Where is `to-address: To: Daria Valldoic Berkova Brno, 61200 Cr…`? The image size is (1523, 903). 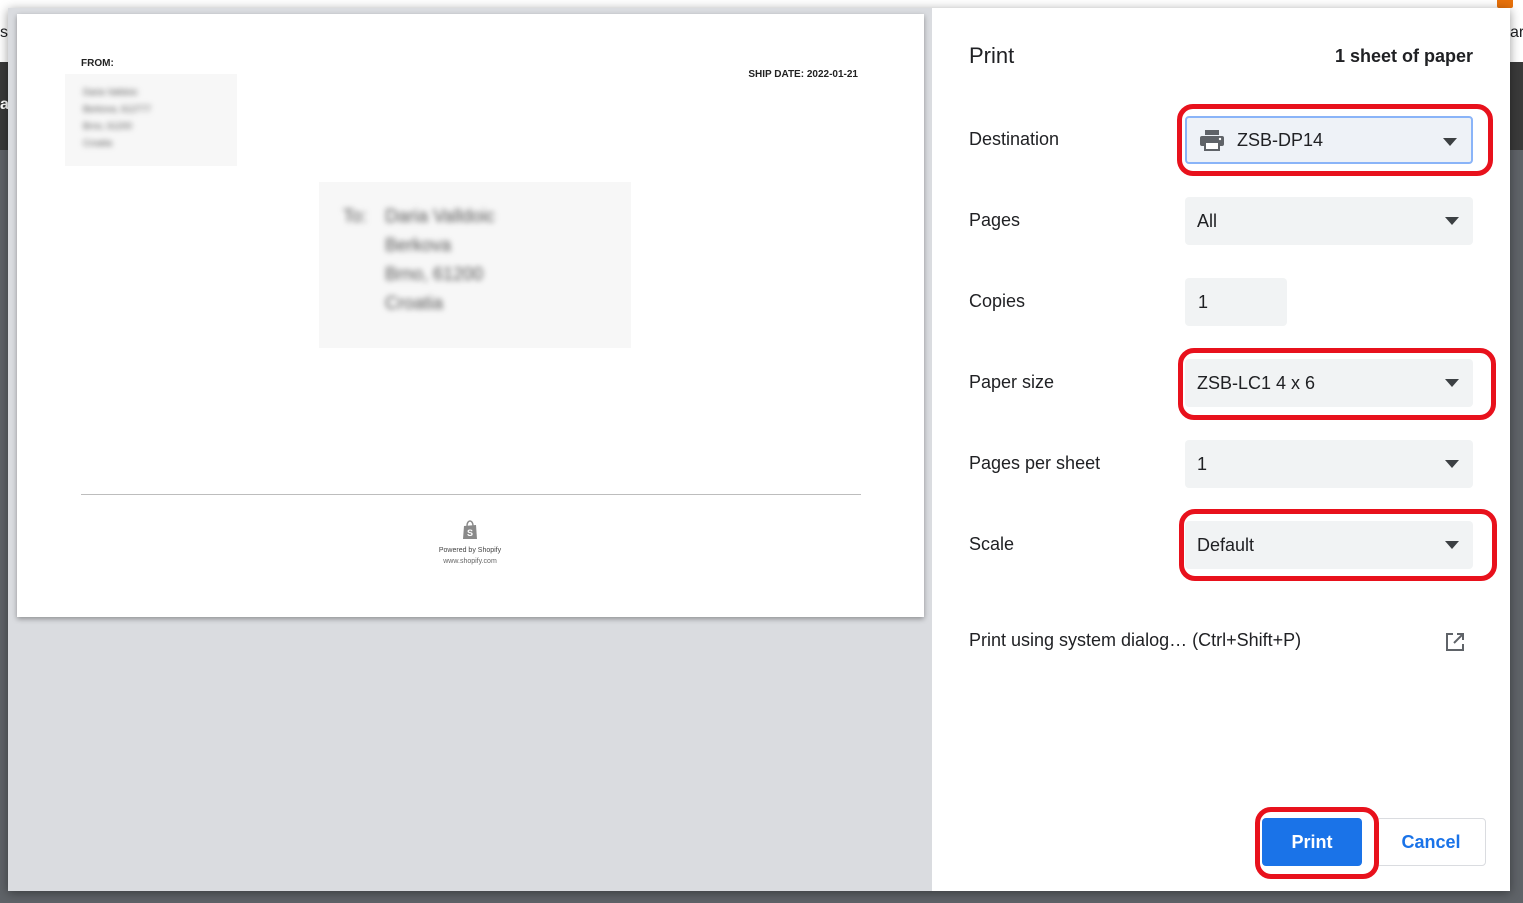 to-address: To: Daria Valldoic Berkova Brno, 61200 Cr… is located at coordinates (475, 265).